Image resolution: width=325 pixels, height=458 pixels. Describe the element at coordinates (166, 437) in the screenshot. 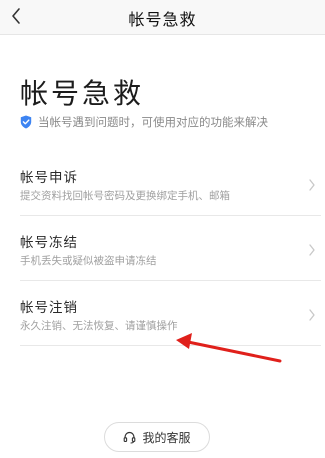

I see `customer-service-label: 我的客服` at that location.